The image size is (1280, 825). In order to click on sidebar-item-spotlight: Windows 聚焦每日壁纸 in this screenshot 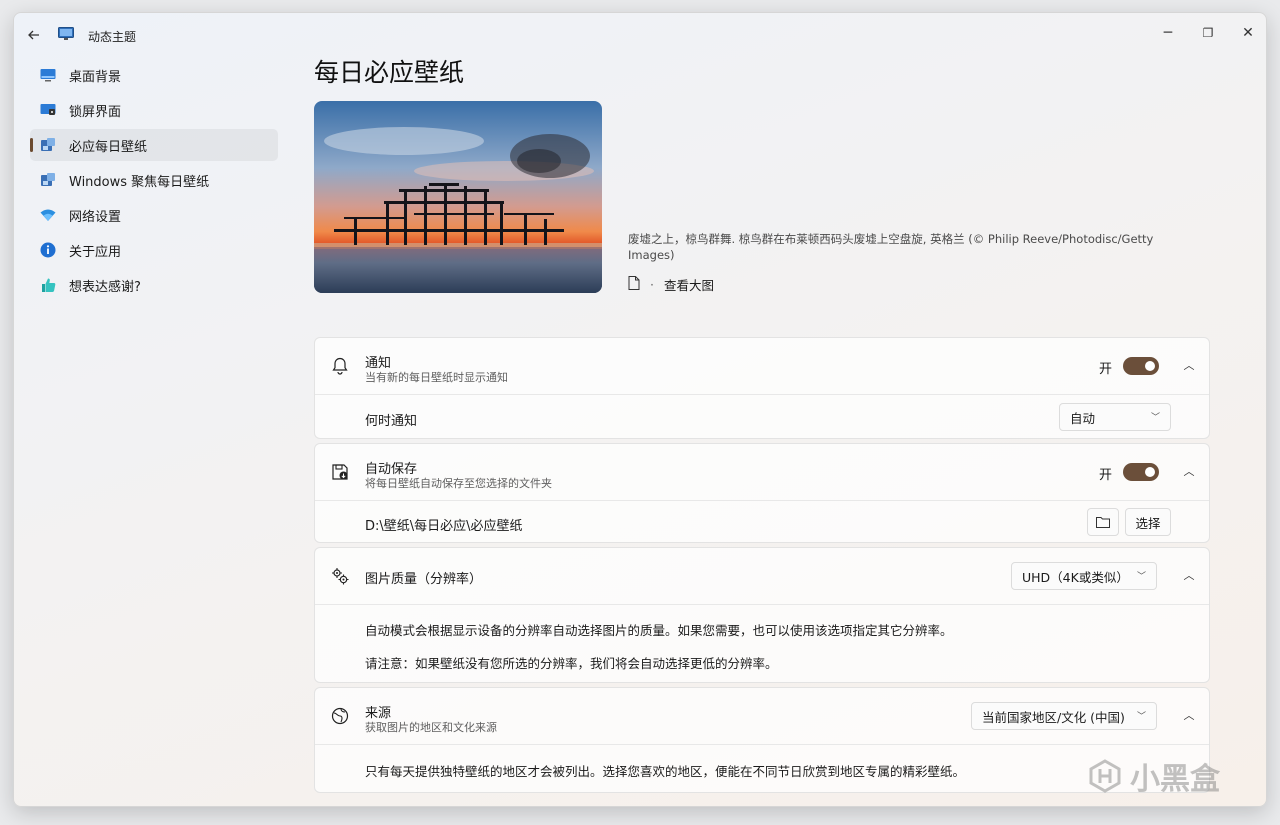, I will do `click(154, 180)`.